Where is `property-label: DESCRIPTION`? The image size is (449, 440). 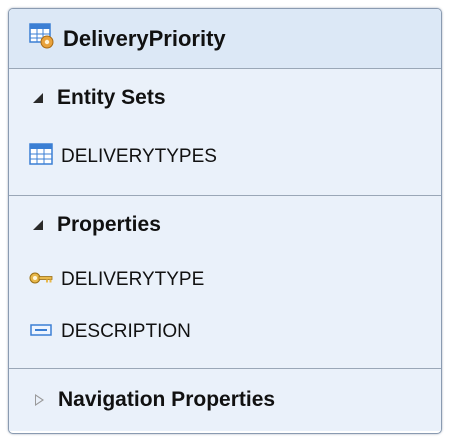 property-label: DESCRIPTION is located at coordinates (126, 331).